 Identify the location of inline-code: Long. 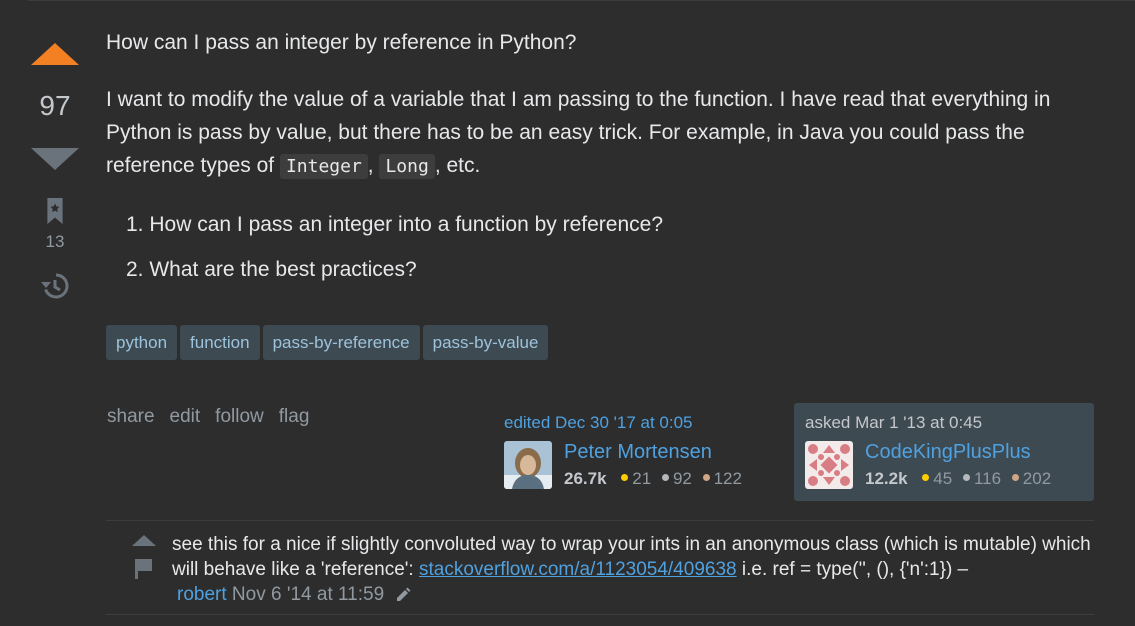
(407, 166).